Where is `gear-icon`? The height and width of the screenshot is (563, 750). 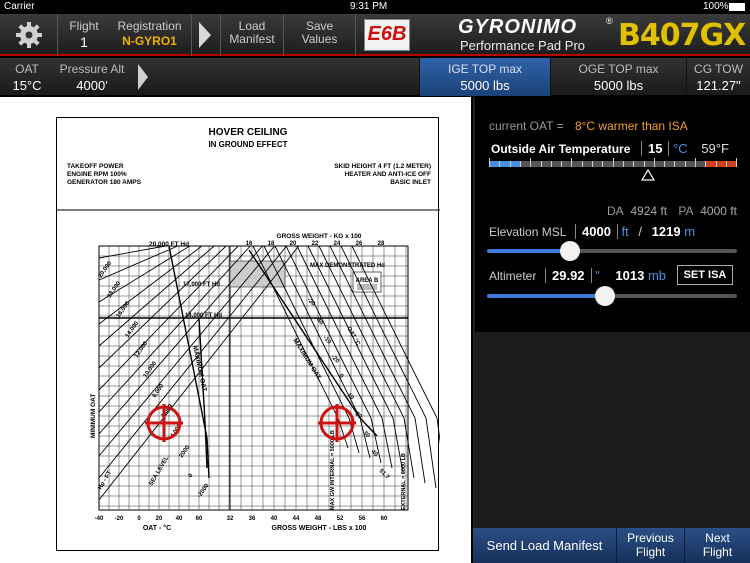 gear-icon is located at coordinates (28, 35).